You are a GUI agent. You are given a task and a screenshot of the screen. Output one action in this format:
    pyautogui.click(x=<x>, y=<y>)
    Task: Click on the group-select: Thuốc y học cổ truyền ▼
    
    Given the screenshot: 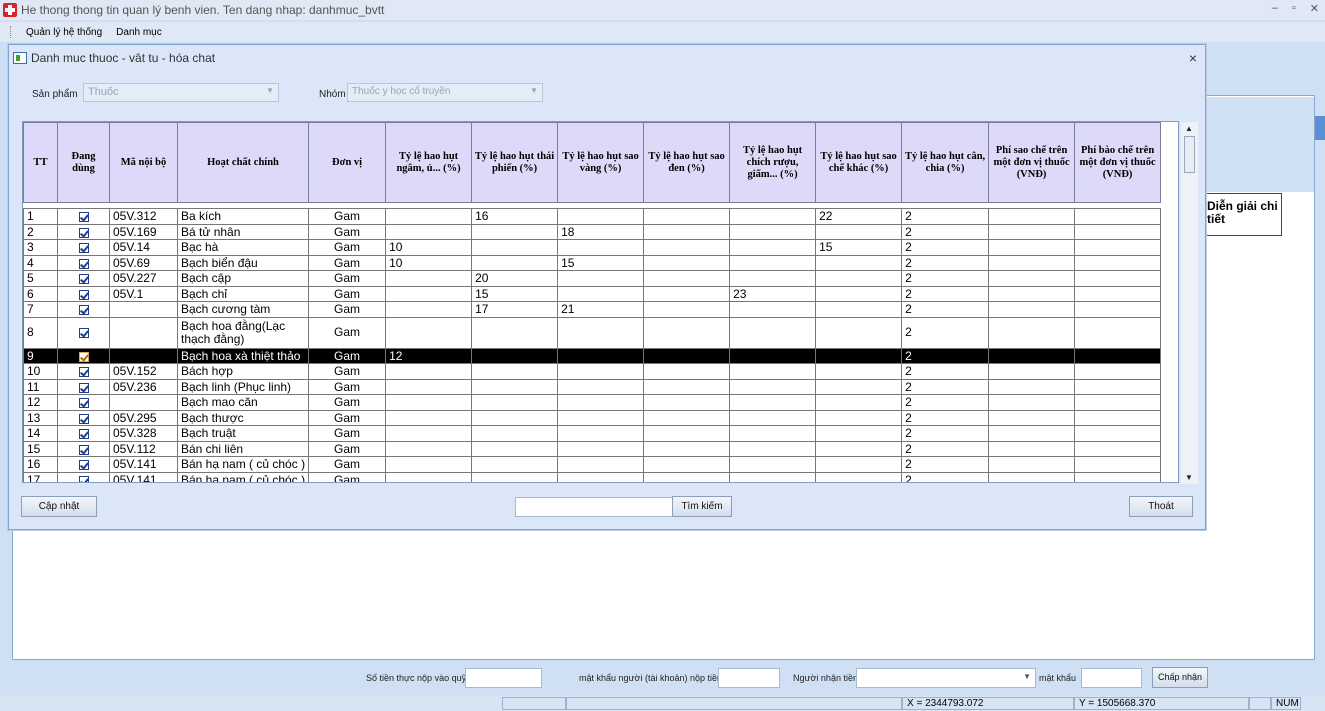 What is the action you would take?
    pyautogui.click(x=445, y=92)
    